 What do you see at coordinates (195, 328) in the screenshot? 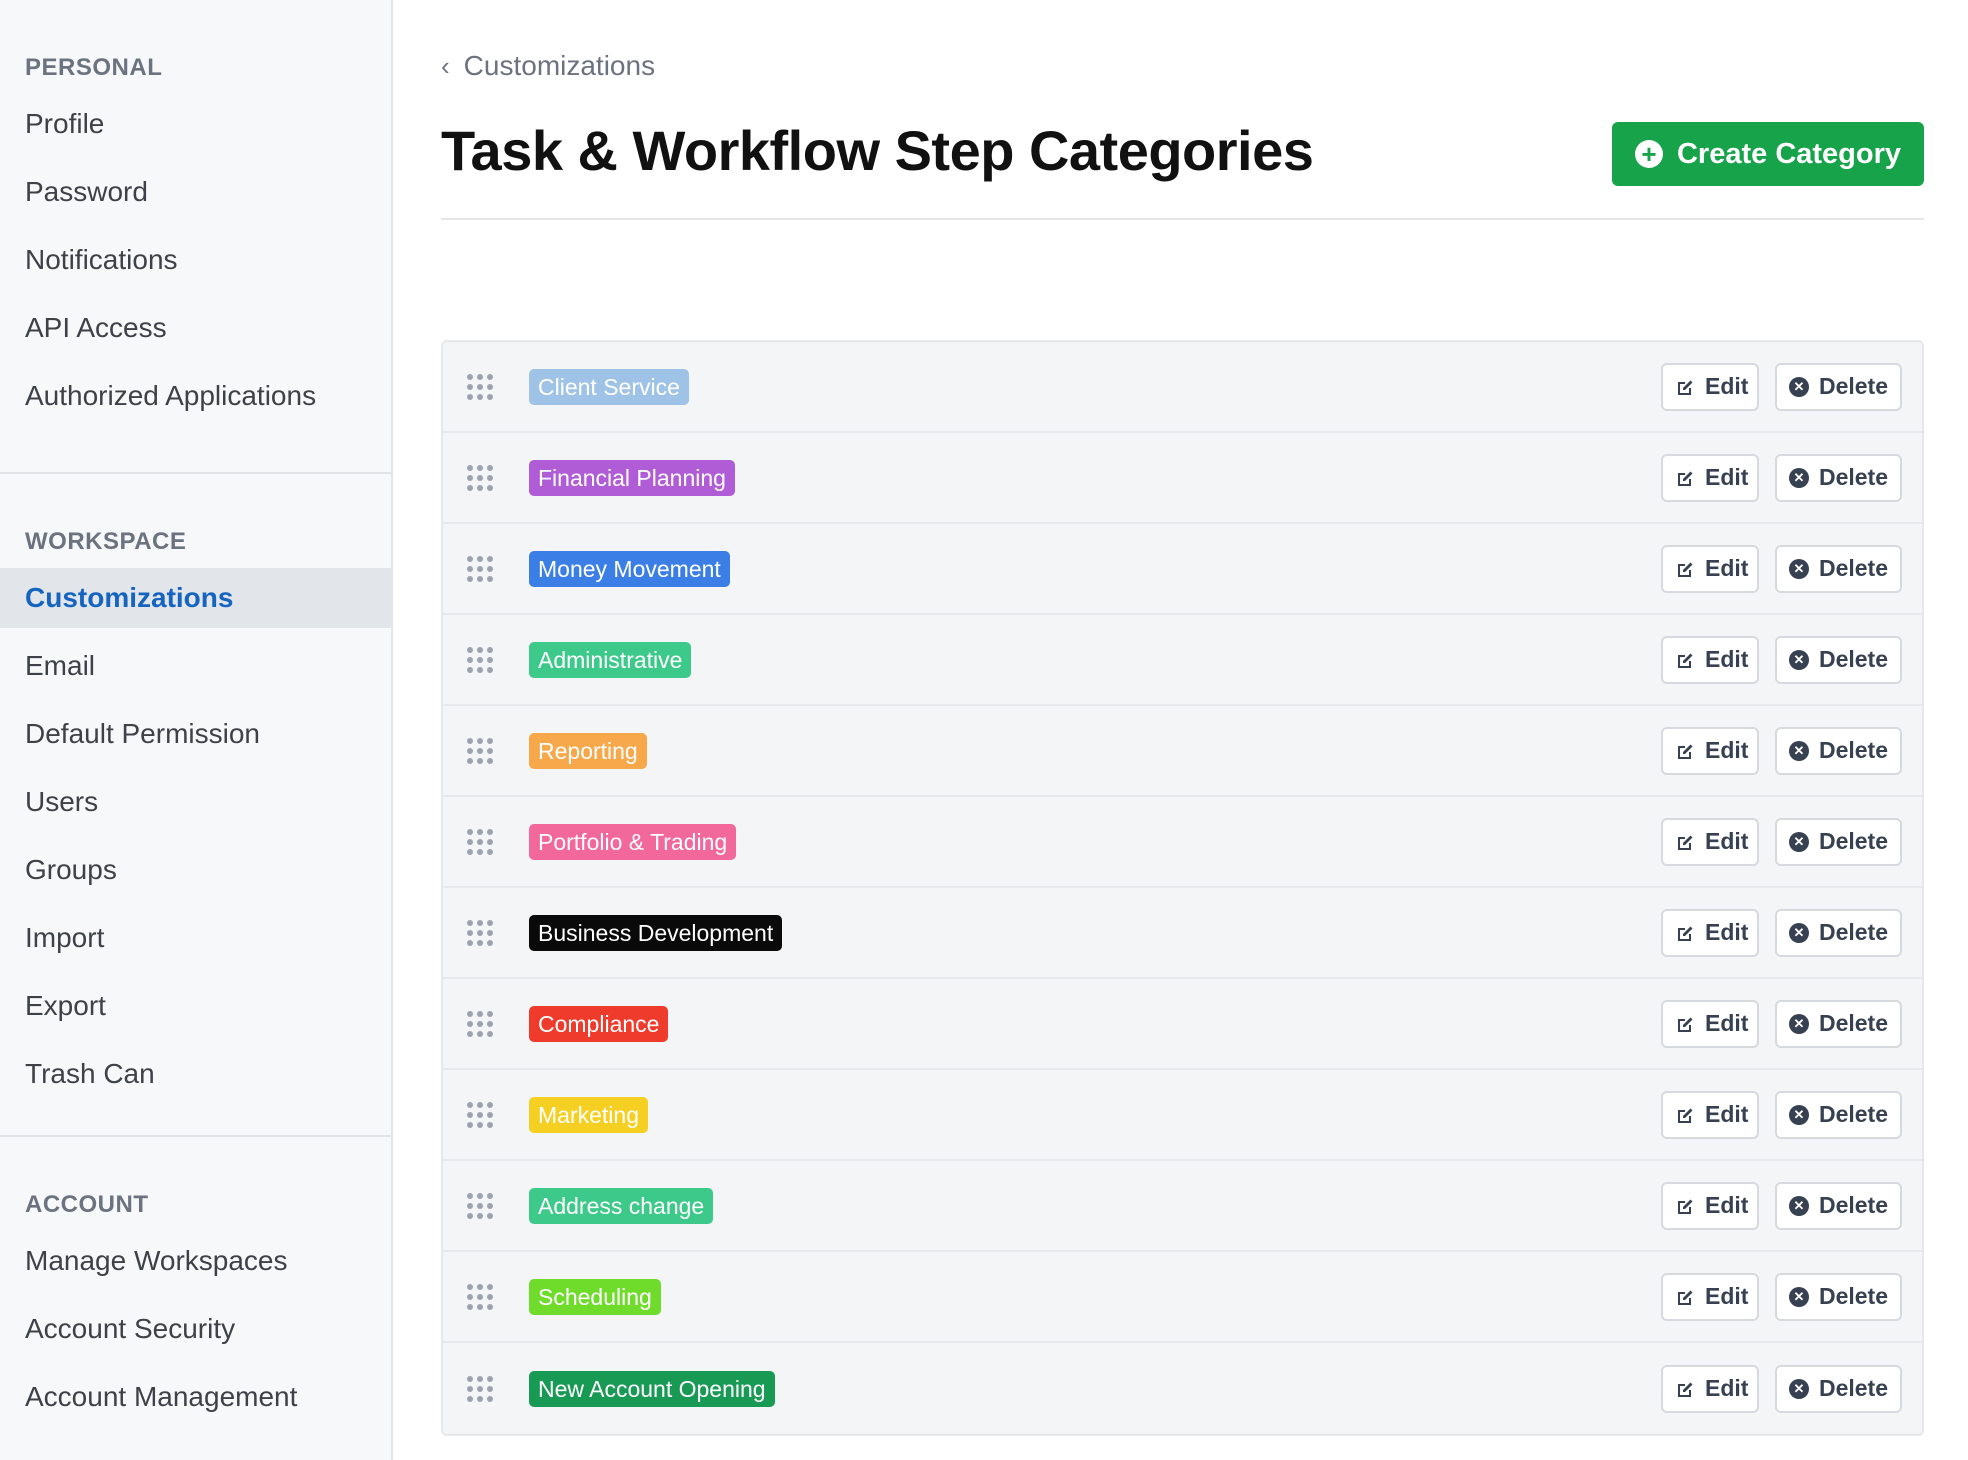
I see `sidebar-item-api-access: API Access` at bounding box center [195, 328].